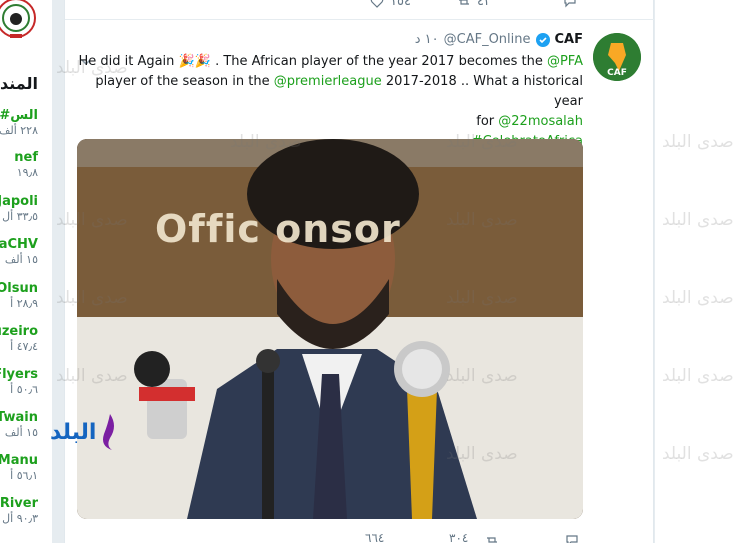  Describe the element at coordinates (565, 61) in the screenshot. I see `mention-pfa: @PFA` at that location.